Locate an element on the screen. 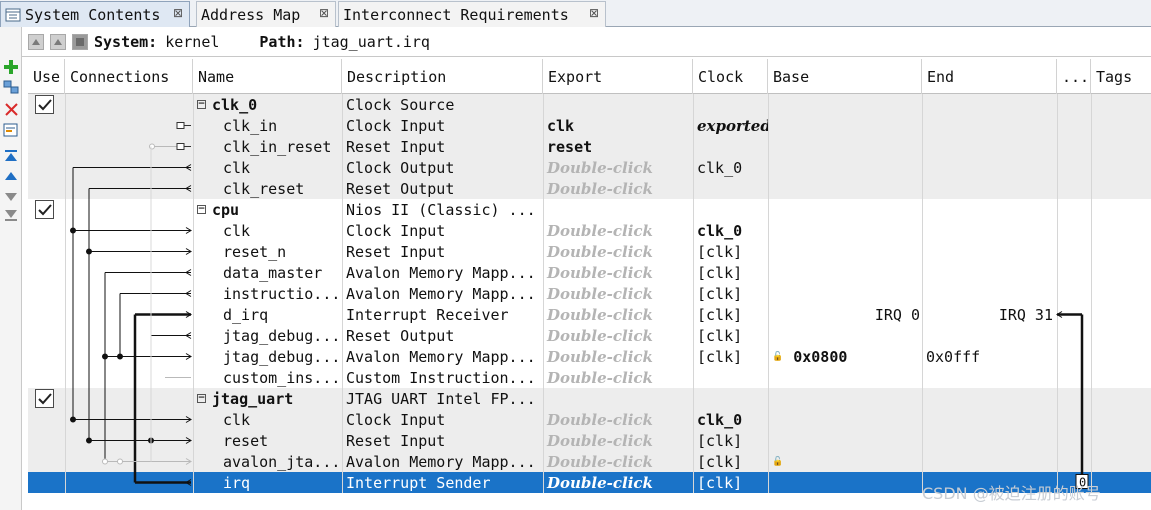 The width and height of the screenshot is (1151, 510). name-cell: clk_in is located at coordinates (267, 125).